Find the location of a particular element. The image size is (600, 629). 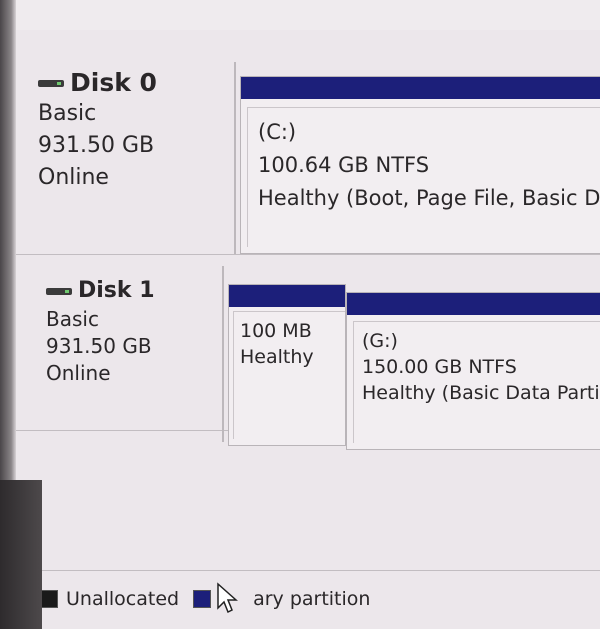

disk-1-divider is located at coordinates (223, 354).